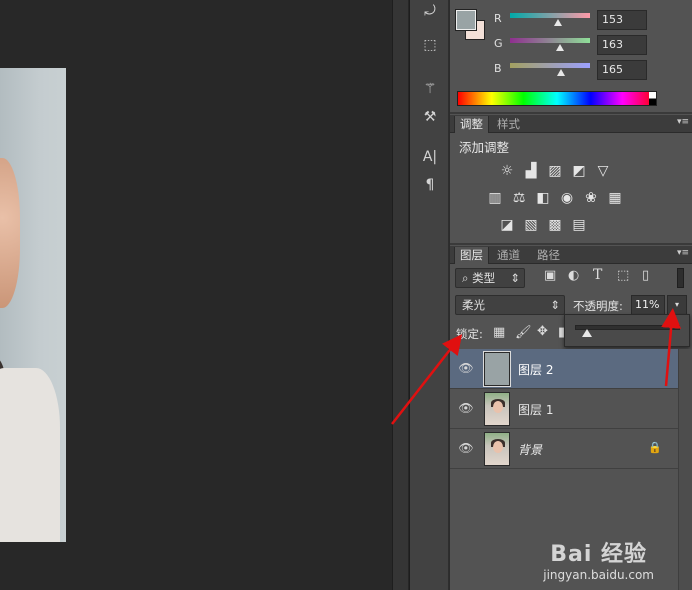  Describe the element at coordinates (550, 40) in the screenshot. I see `green-slider` at that location.